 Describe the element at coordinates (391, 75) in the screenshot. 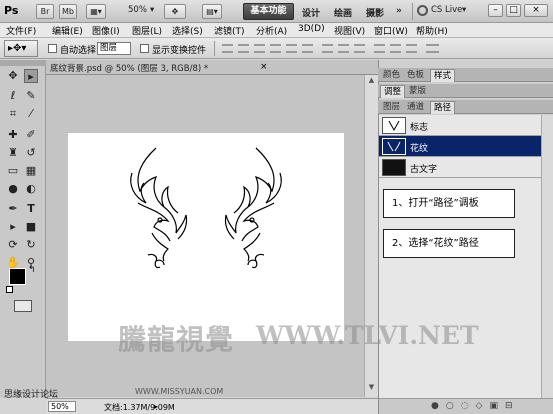

I see `tab-color: 颜色` at that location.